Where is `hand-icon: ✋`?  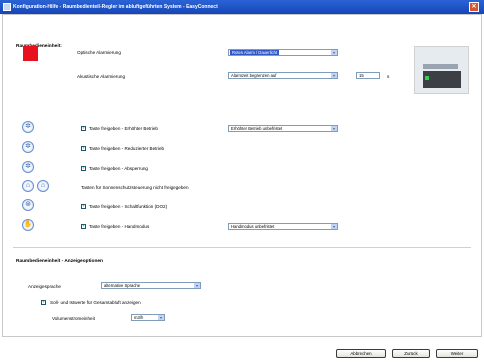
hand-icon: ✋ is located at coordinates (28, 225).